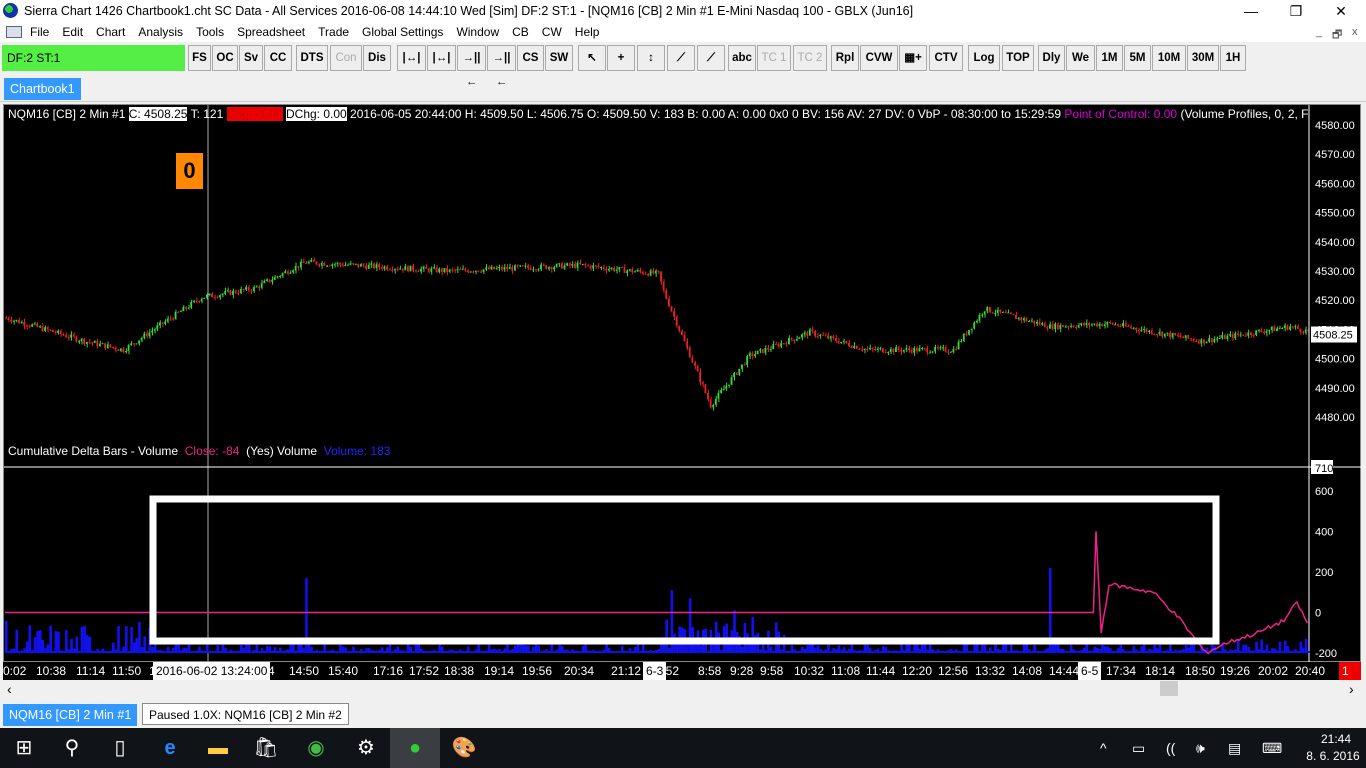 Image resolution: width=1366 pixels, height=768 pixels. I want to click on toolbar-button-17: ⟋, so click(711, 58).